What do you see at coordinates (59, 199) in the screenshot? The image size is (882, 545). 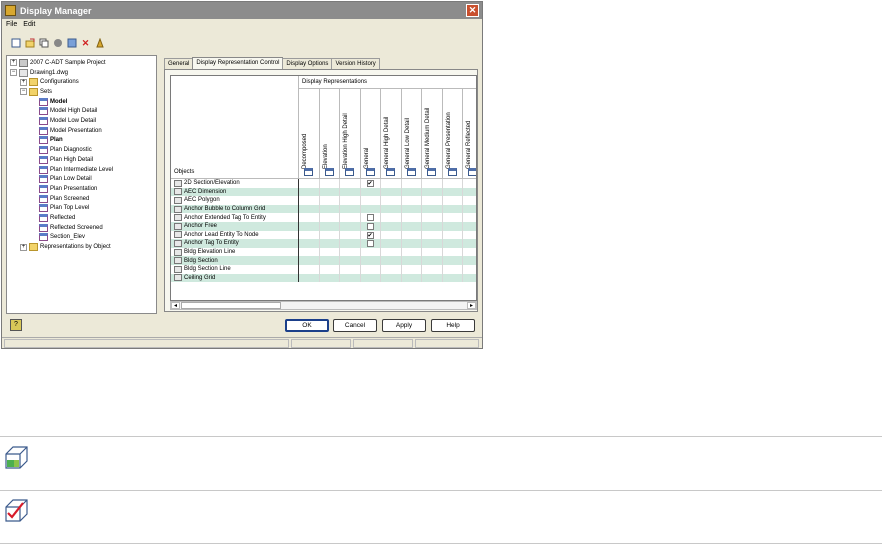 I see `tree-item: Plan Screened` at bounding box center [59, 199].